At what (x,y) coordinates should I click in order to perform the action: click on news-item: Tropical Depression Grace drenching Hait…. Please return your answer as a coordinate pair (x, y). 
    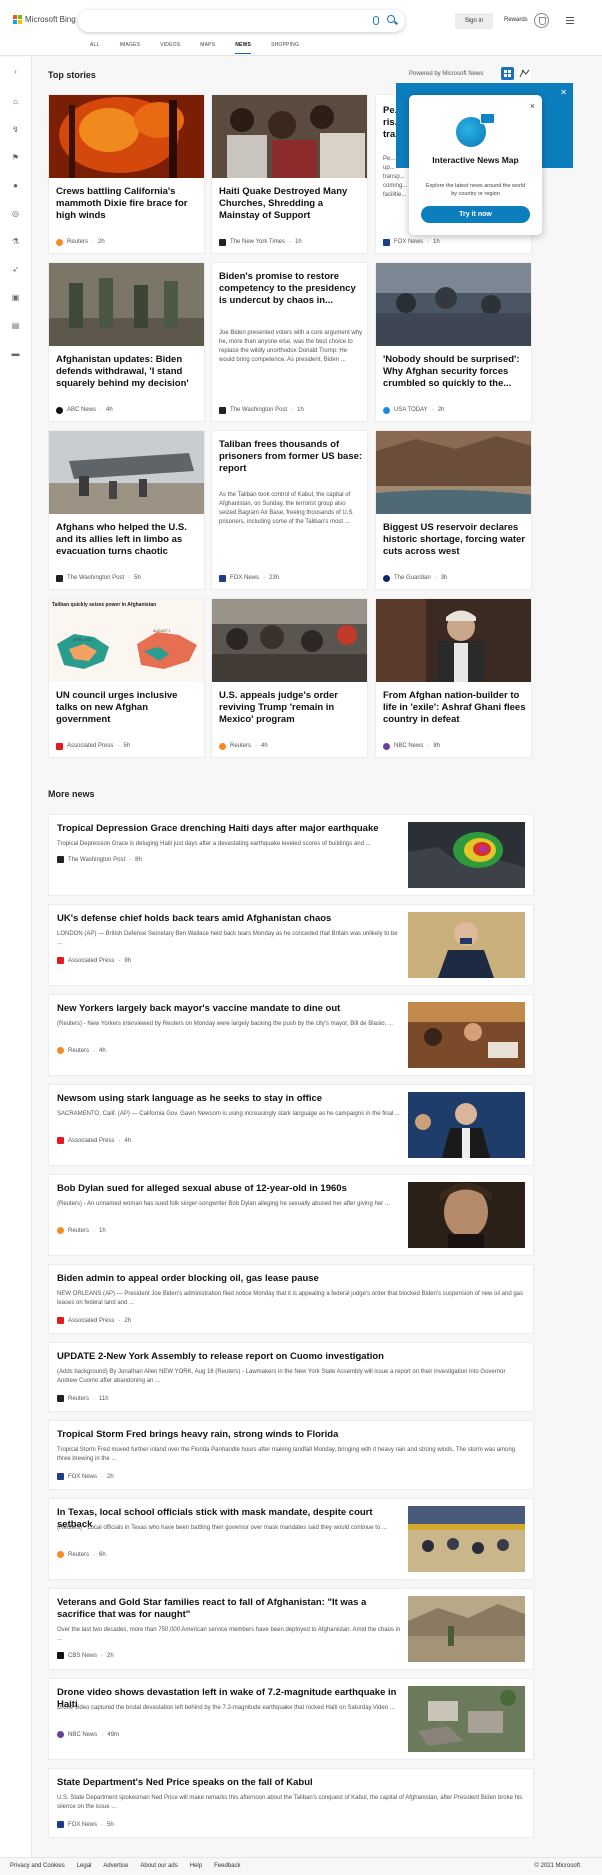
    Looking at the image, I should click on (291, 855).